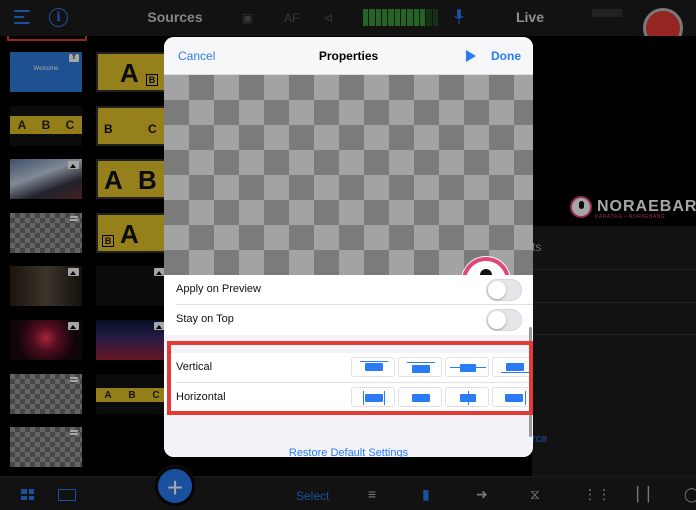  Describe the element at coordinates (218, 289) in the screenshot. I see `apply-on-preview-label: Apply on Preview` at that location.